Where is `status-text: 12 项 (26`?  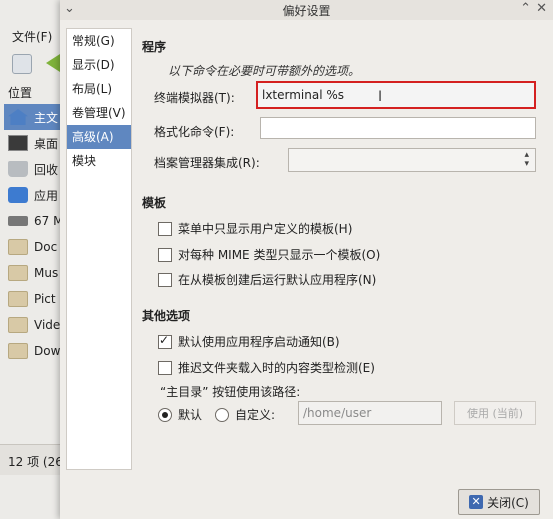 status-text: 12 项 (26 is located at coordinates (35, 462).